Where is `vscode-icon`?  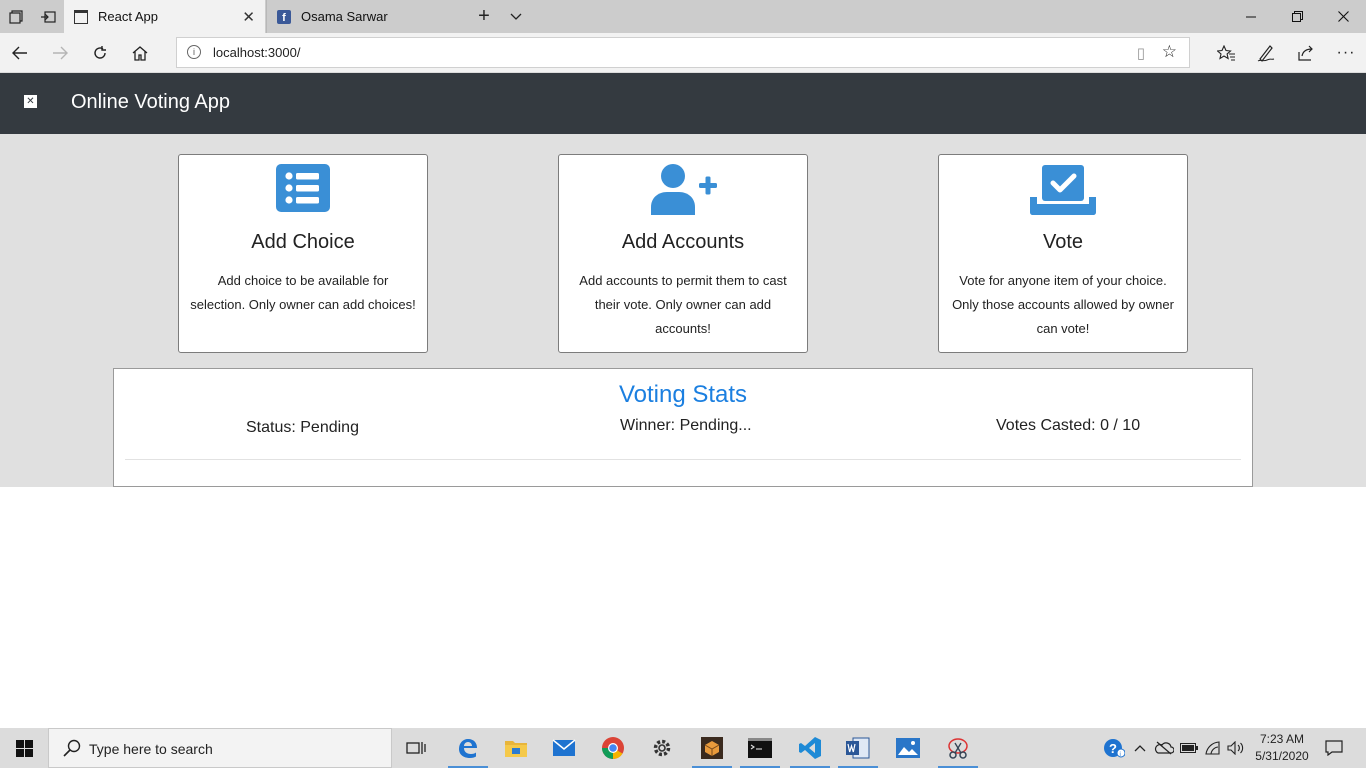 vscode-icon is located at coordinates (810, 748).